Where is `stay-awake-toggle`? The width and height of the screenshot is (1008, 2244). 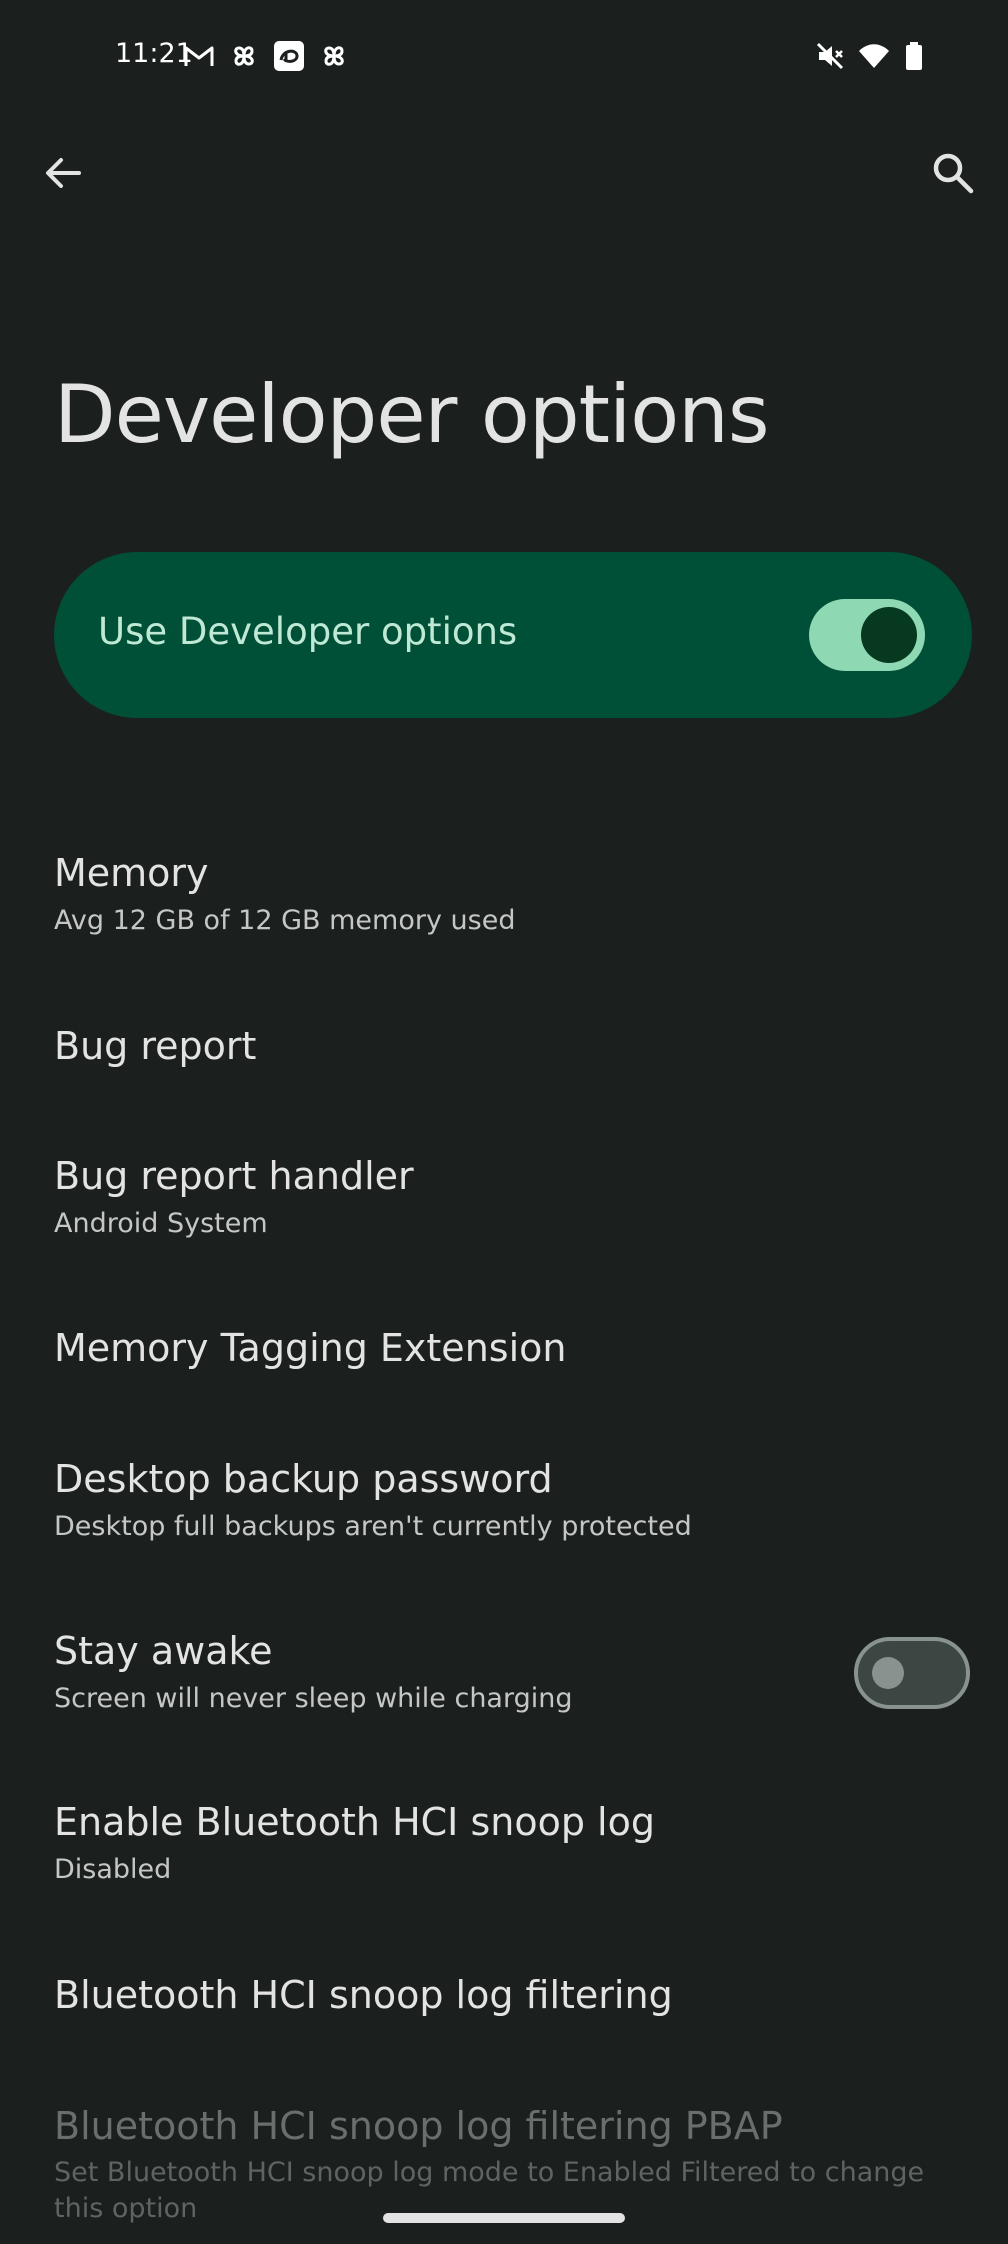
stay-awake-toggle is located at coordinates (912, 1673).